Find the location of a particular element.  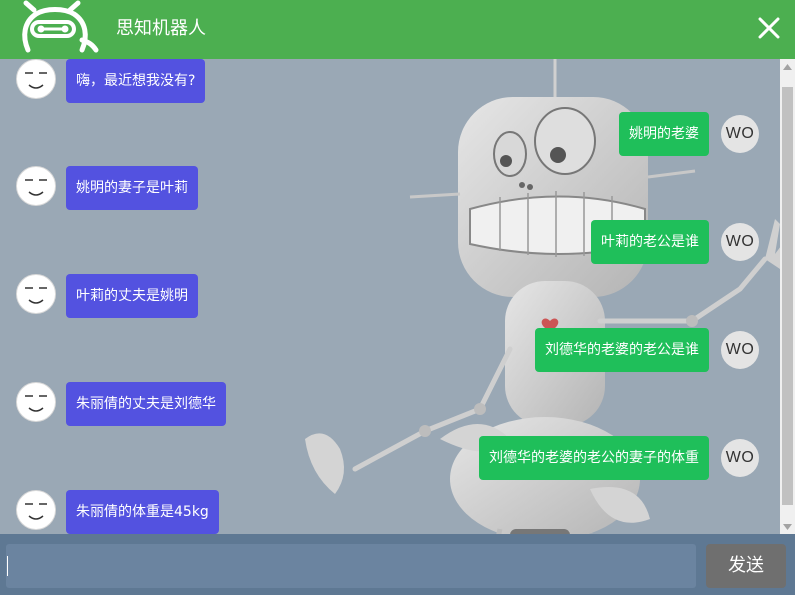

bot-message-bubble: 姚明的妻子是叶莉 is located at coordinates (132, 188).